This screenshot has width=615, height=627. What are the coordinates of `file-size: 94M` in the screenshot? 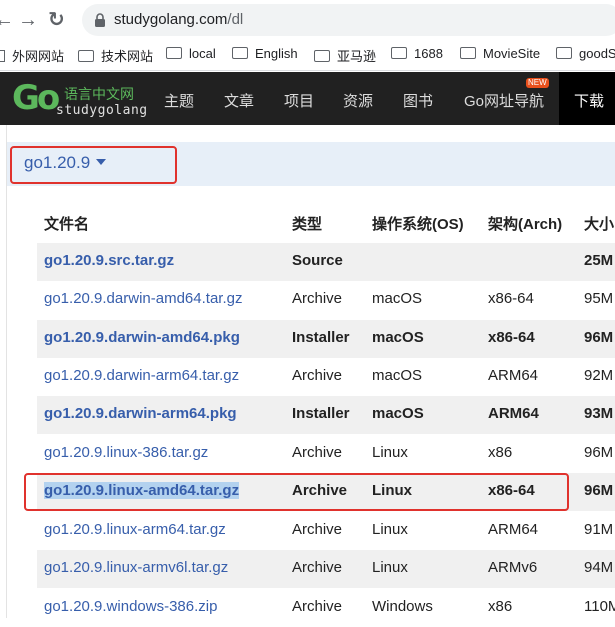 It's located at (599, 567).